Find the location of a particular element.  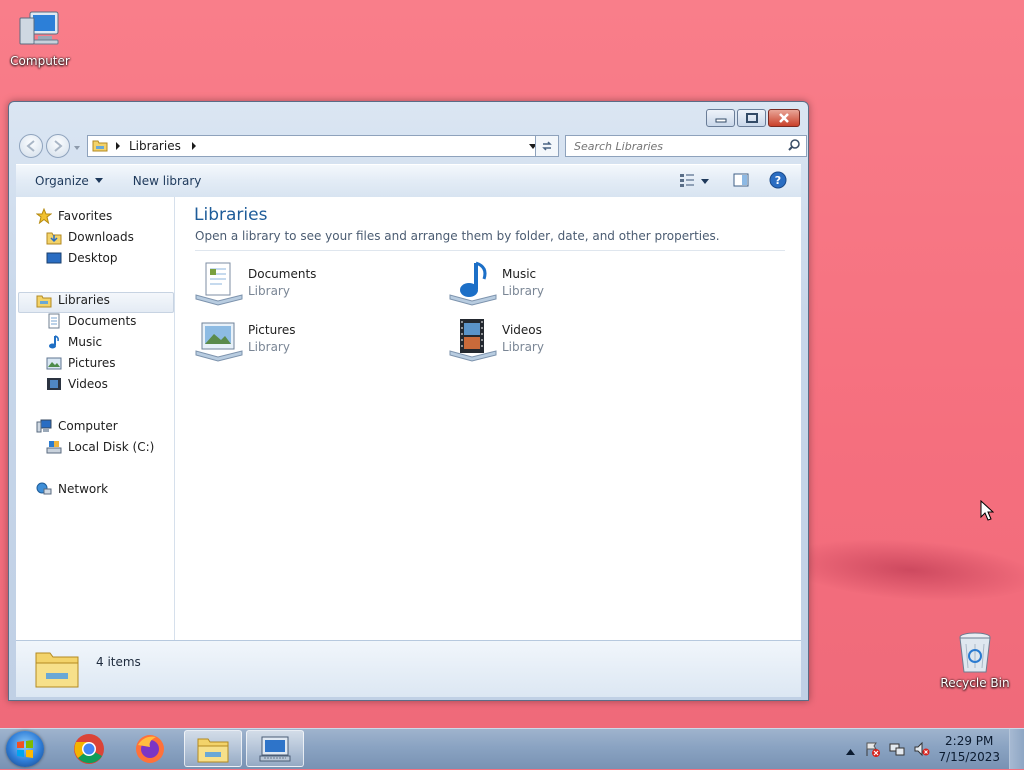

nav-item-libraries: Libraries is located at coordinates (73, 300).